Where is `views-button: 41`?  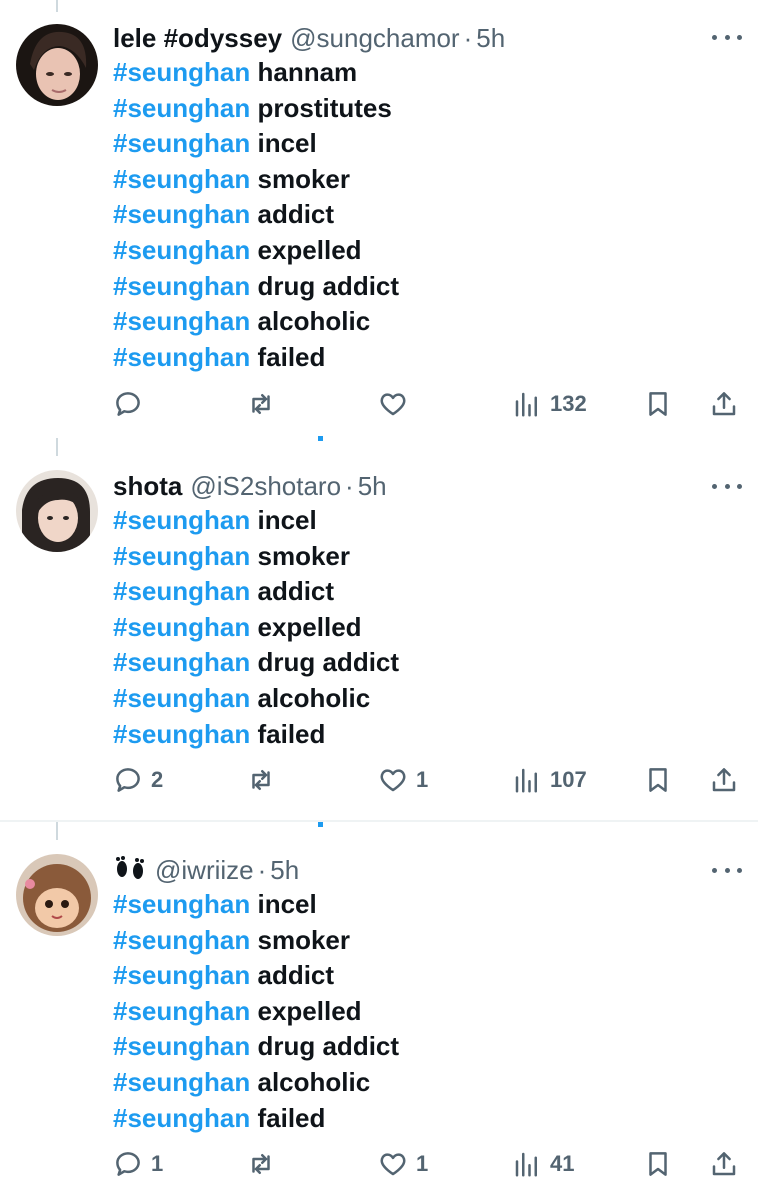 views-button: 41 is located at coordinates (543, 1164).